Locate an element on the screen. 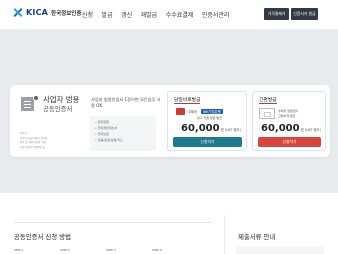  bank-note: 창구 직접 방문 발급 is located at coordinates (209, 118).